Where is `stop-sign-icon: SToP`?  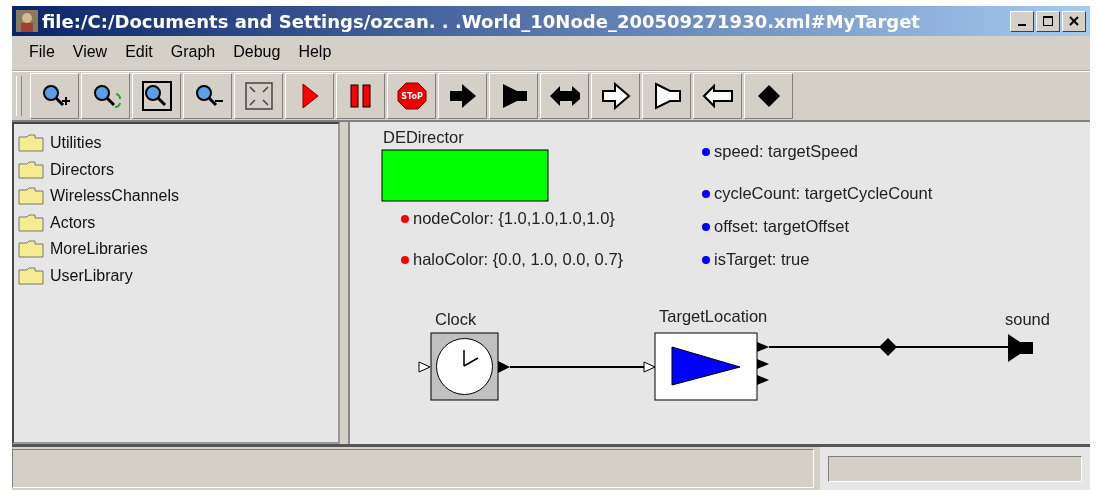 stop-sign-icon: SToP is located at coordinates (411, 96).